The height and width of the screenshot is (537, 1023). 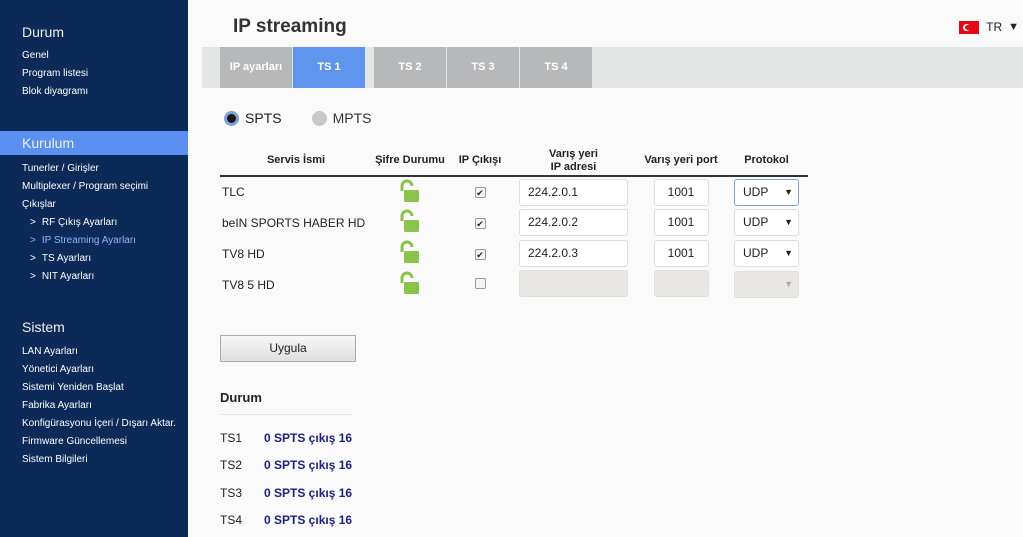 I want to click on service-name: TV8 5 HD, so click(x=248, y=284).